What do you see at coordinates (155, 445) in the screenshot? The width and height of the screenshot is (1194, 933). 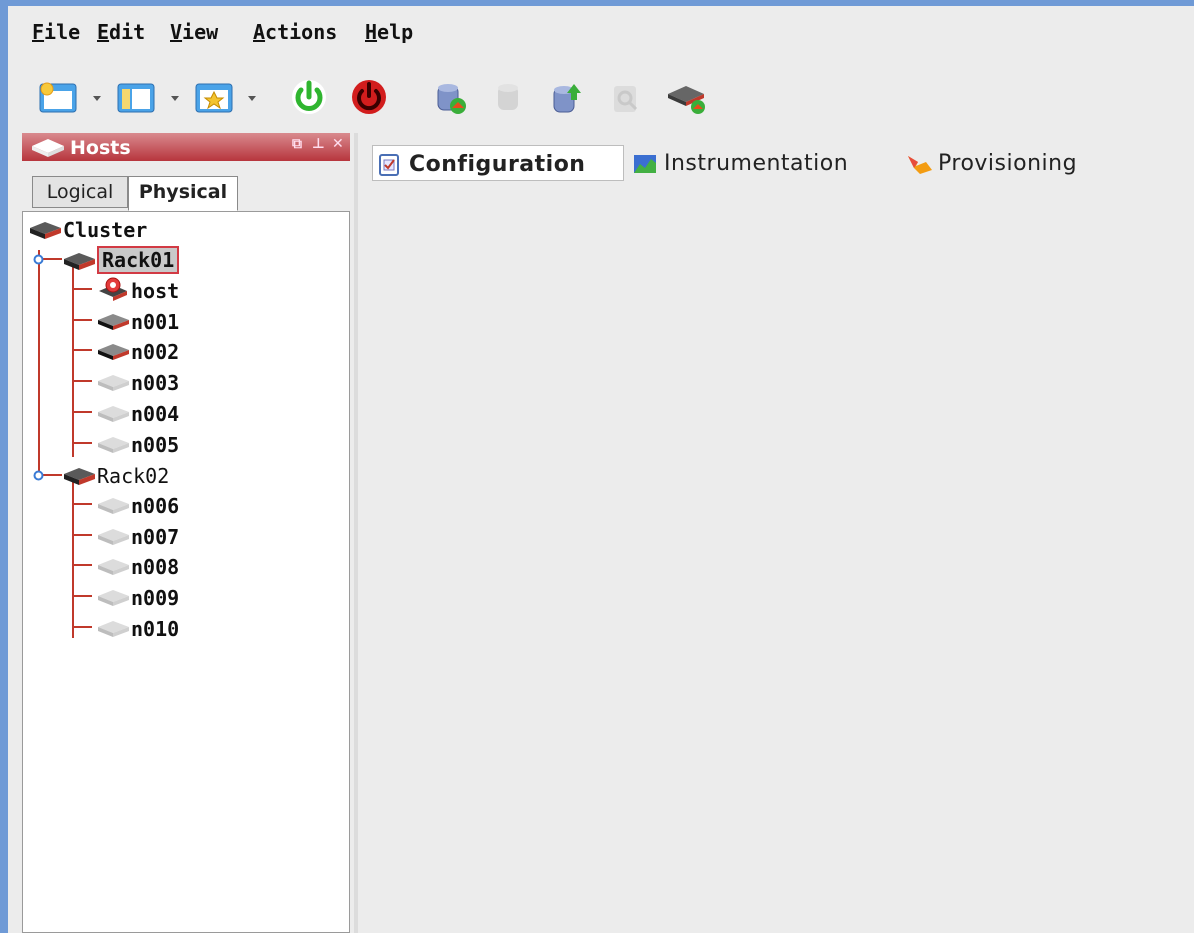 I see `tree-node-label: n005` at bounding box center [155, 445].